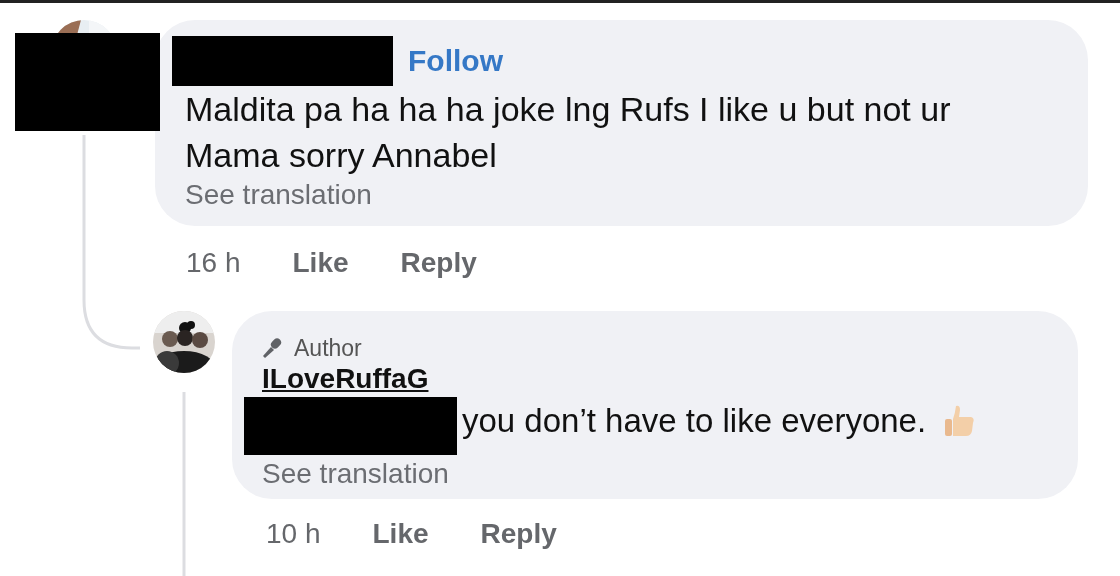 The height and width of the screenshot is (576, 1120). What do you see at coordinates (568, 132) in the screenshot?
I see `comment-text: Maldita pa ha ha ha joke lng Rufs I like u but not ur Mama sorry Annabel` at bounding box center [568, 132].